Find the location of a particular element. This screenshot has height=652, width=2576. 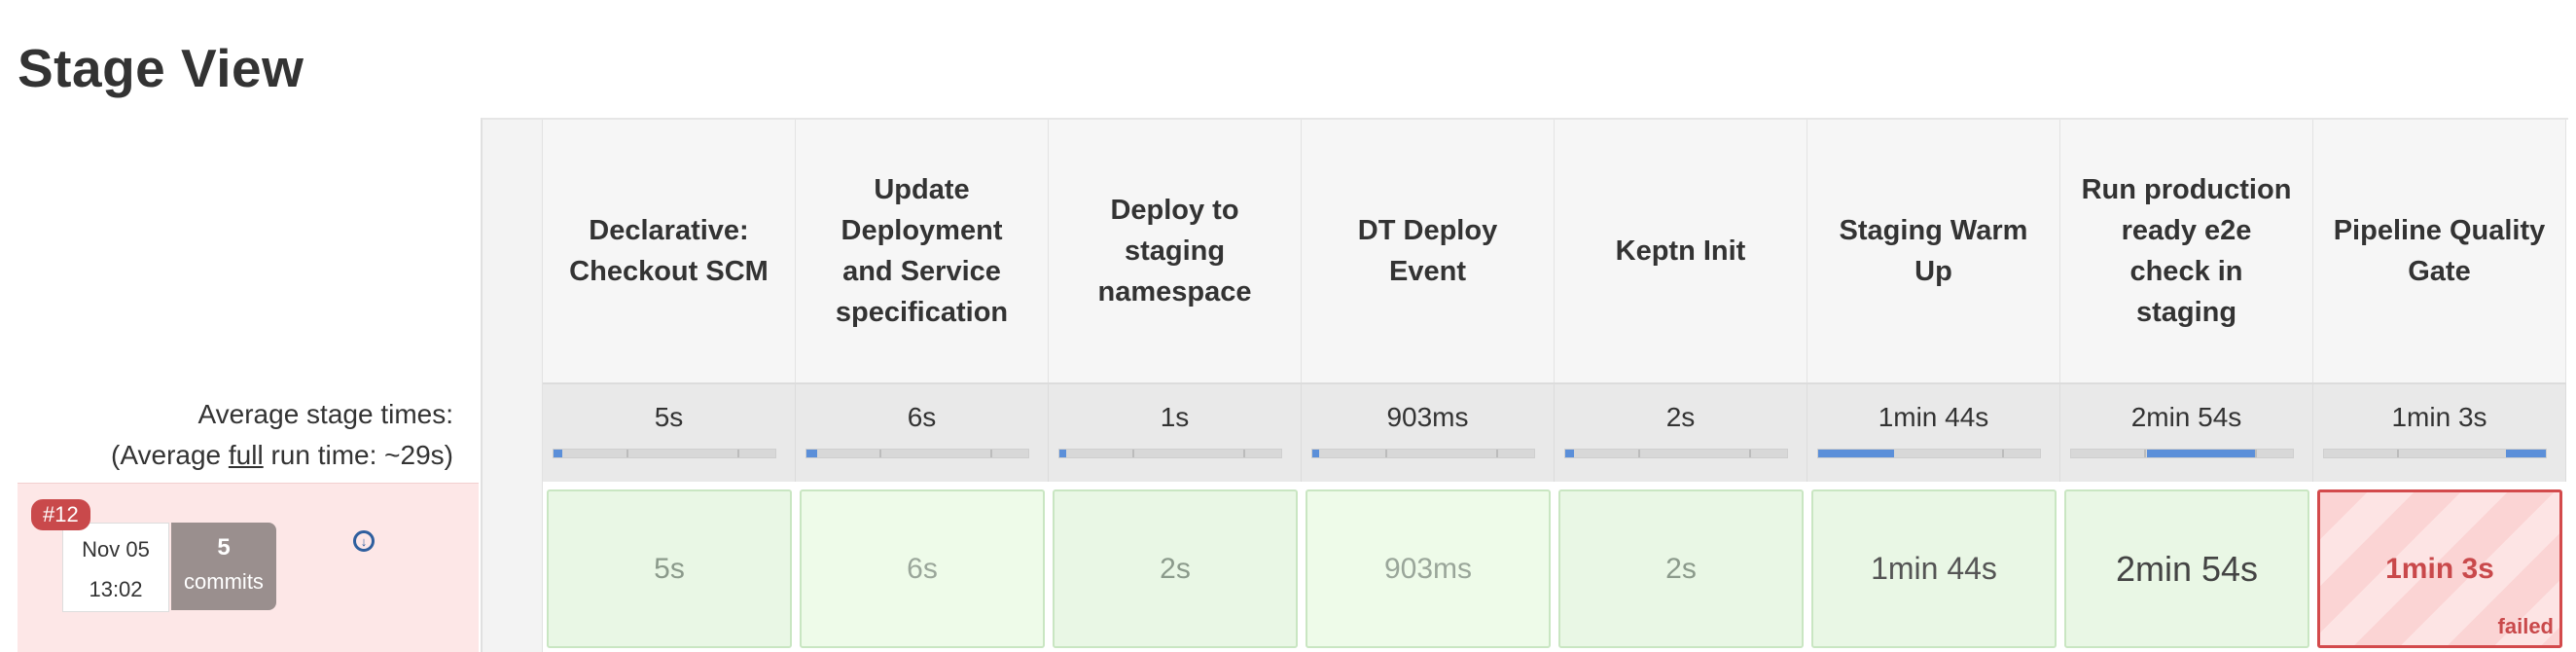

commits-label: commits is located at coordinates (224, 581).